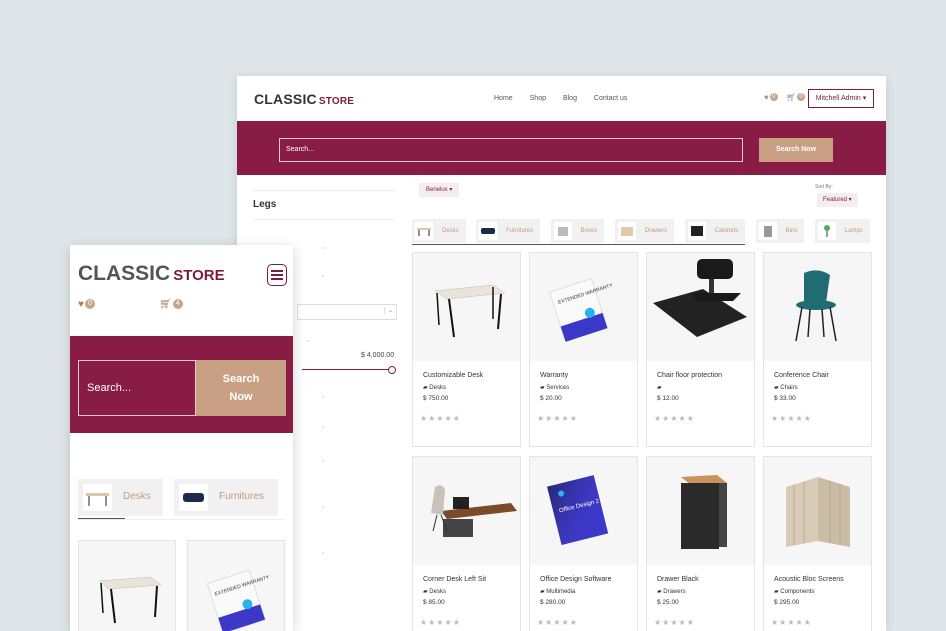 This screenshot has height=631, width=946. What do you see at coordinates (589, 231) in the screenshot?
I see `category-label: Boxes` at bounding box center [589, 231].